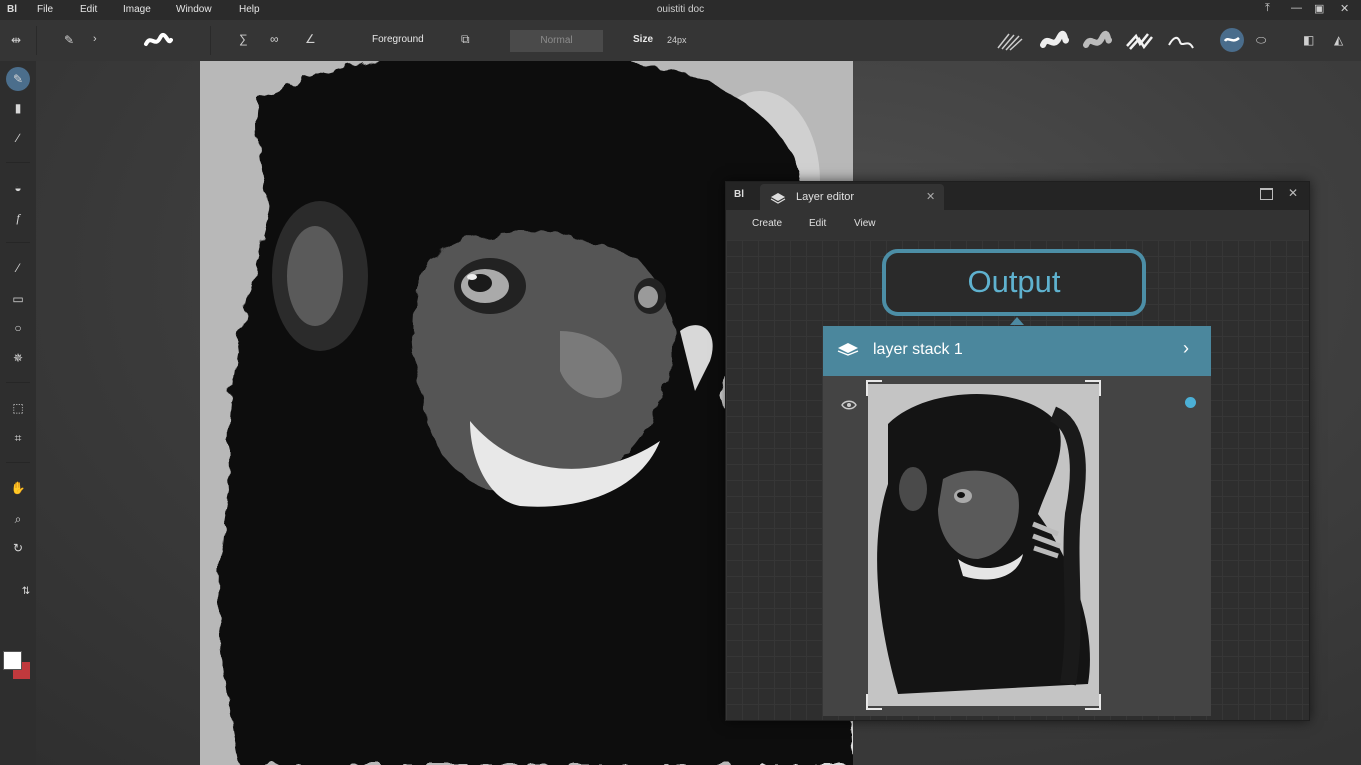  Describe the element at coordinates (825, 197) in the screenshot. I see `tab-label: Layer editor` at that location.